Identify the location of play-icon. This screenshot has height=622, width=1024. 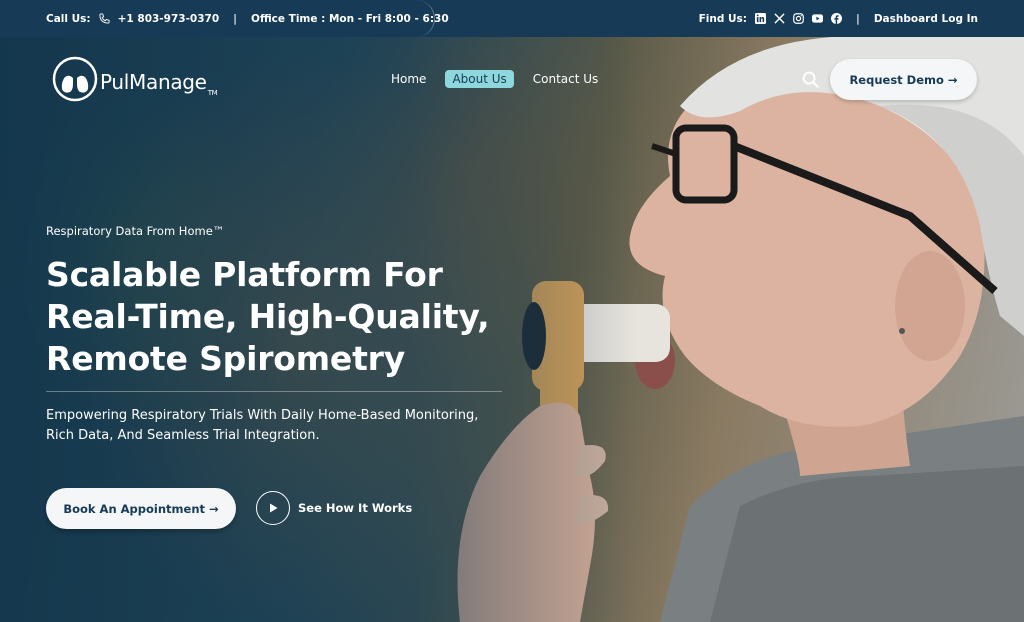
(274, 508).